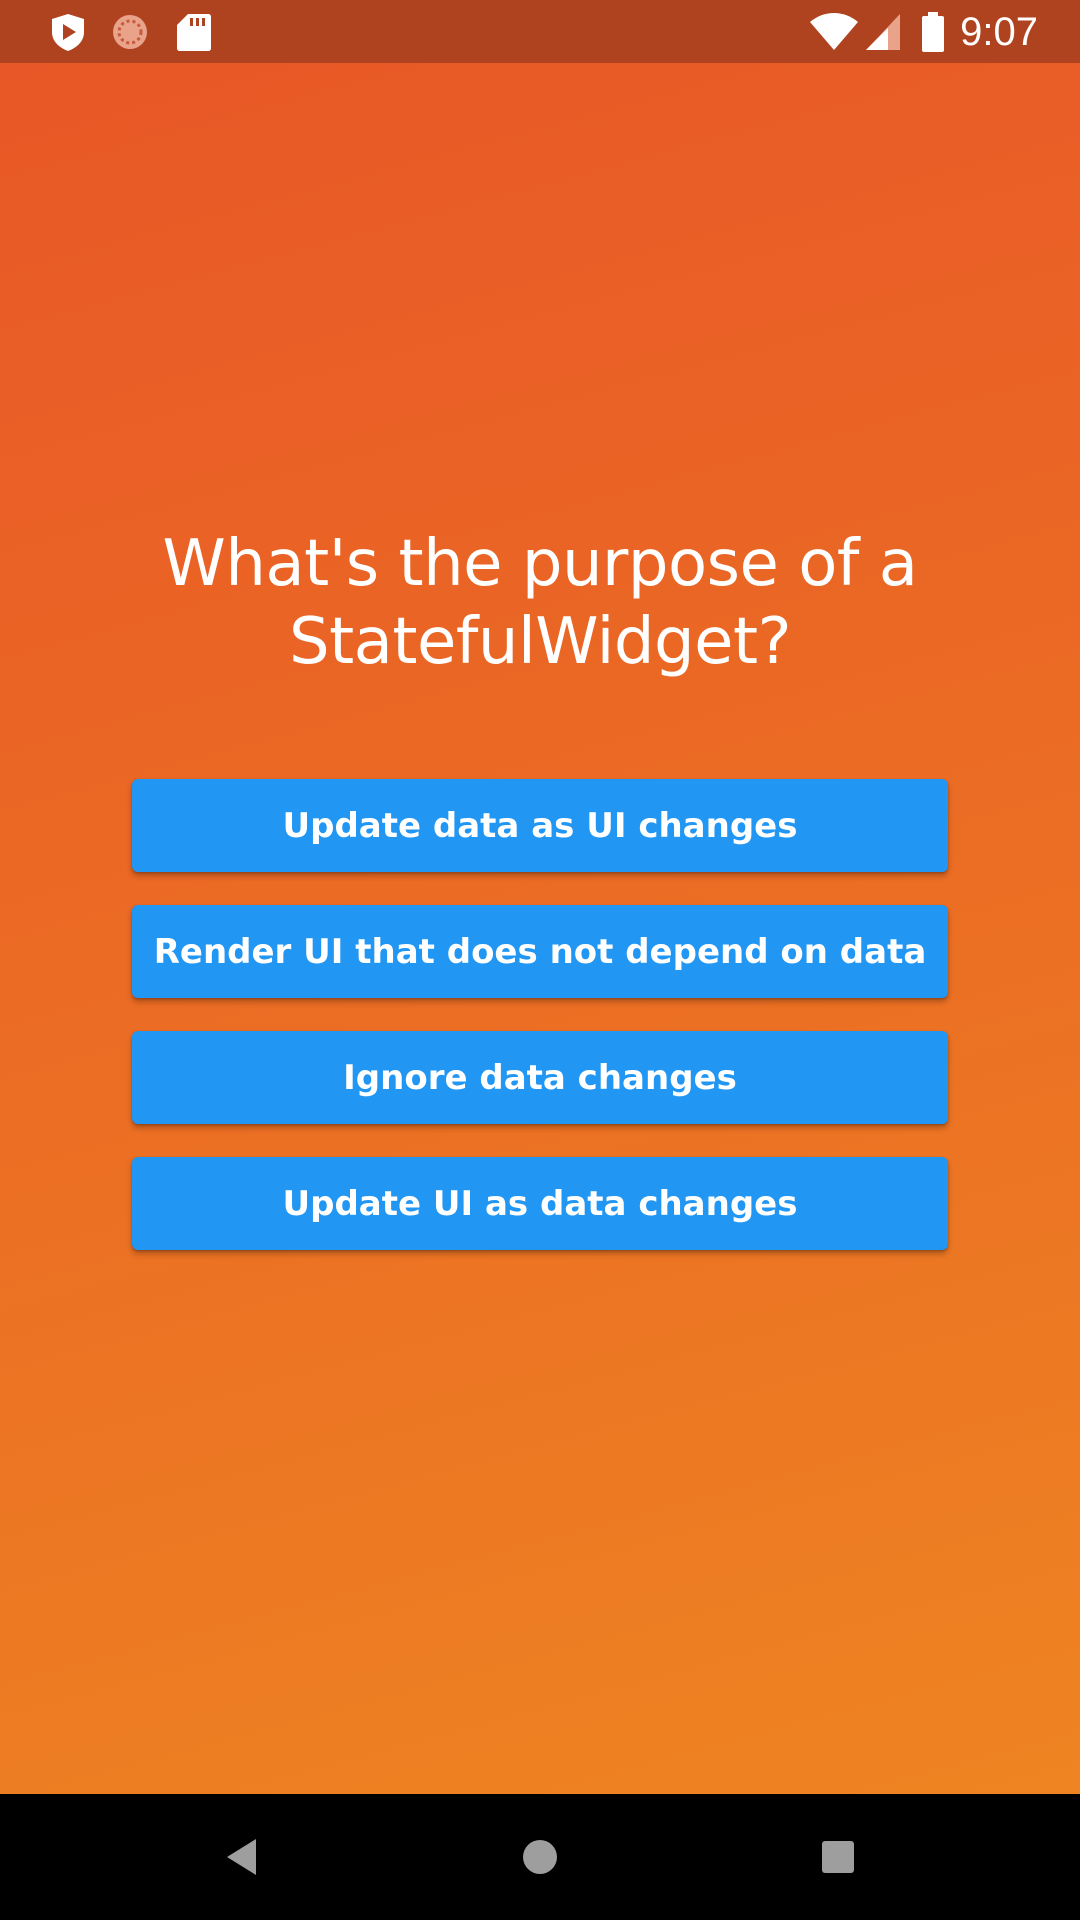 The image size is (1080, 1920). What do you see at coordinates (540, 603) in the screenshot?
I see `question-text: What's the purpose of a StatefulWidget?` at bounding box center [540, 603].